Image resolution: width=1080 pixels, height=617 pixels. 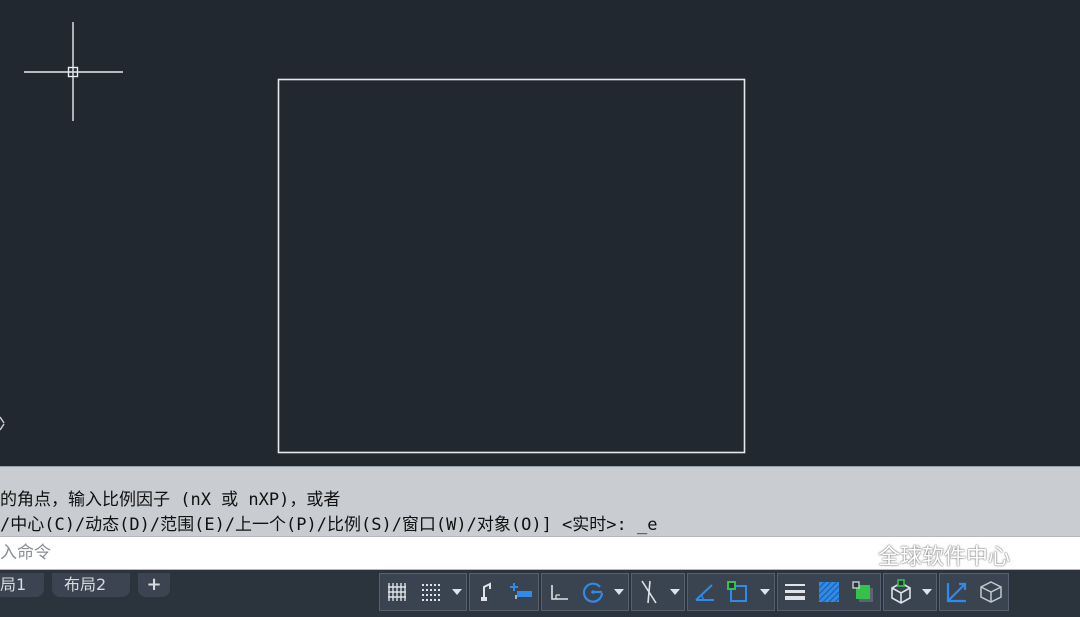 I want to click on object-snap-icon, so click(x=739, y=592).